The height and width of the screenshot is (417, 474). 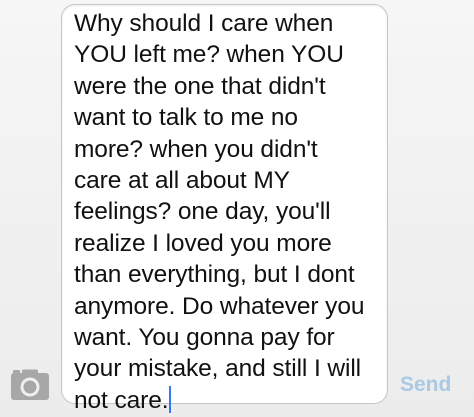 I want to click on message-line: were the one that didn't, so click(x=200, y=86).